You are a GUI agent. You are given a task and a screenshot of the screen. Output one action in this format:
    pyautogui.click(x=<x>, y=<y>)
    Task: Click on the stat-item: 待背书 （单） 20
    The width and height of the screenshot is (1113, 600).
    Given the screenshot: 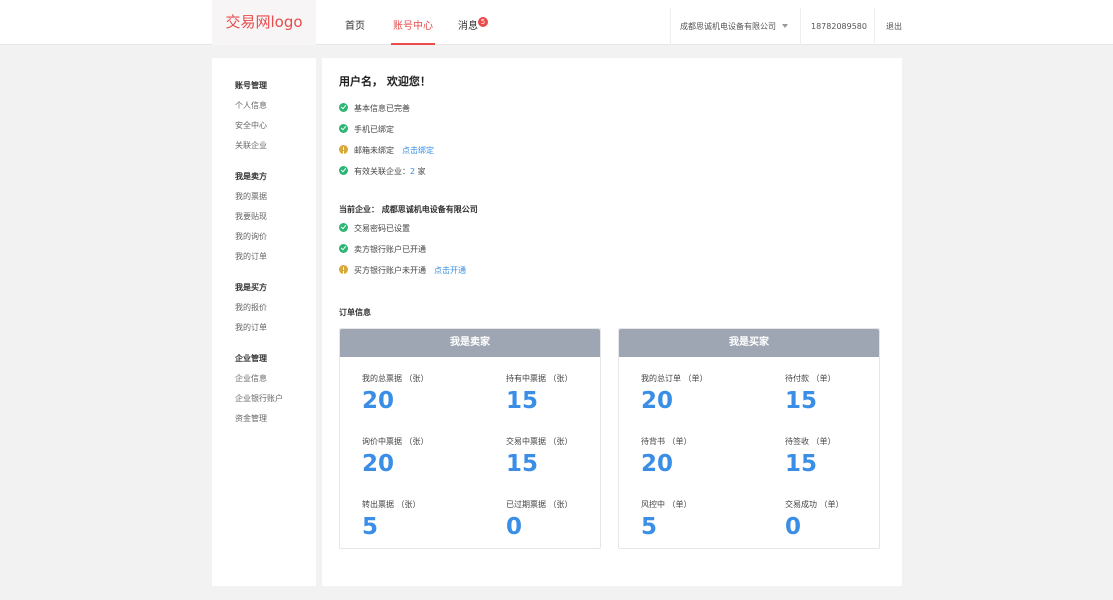 What is the action you would take?
    pyautogui.click(x=696, y=457)
    